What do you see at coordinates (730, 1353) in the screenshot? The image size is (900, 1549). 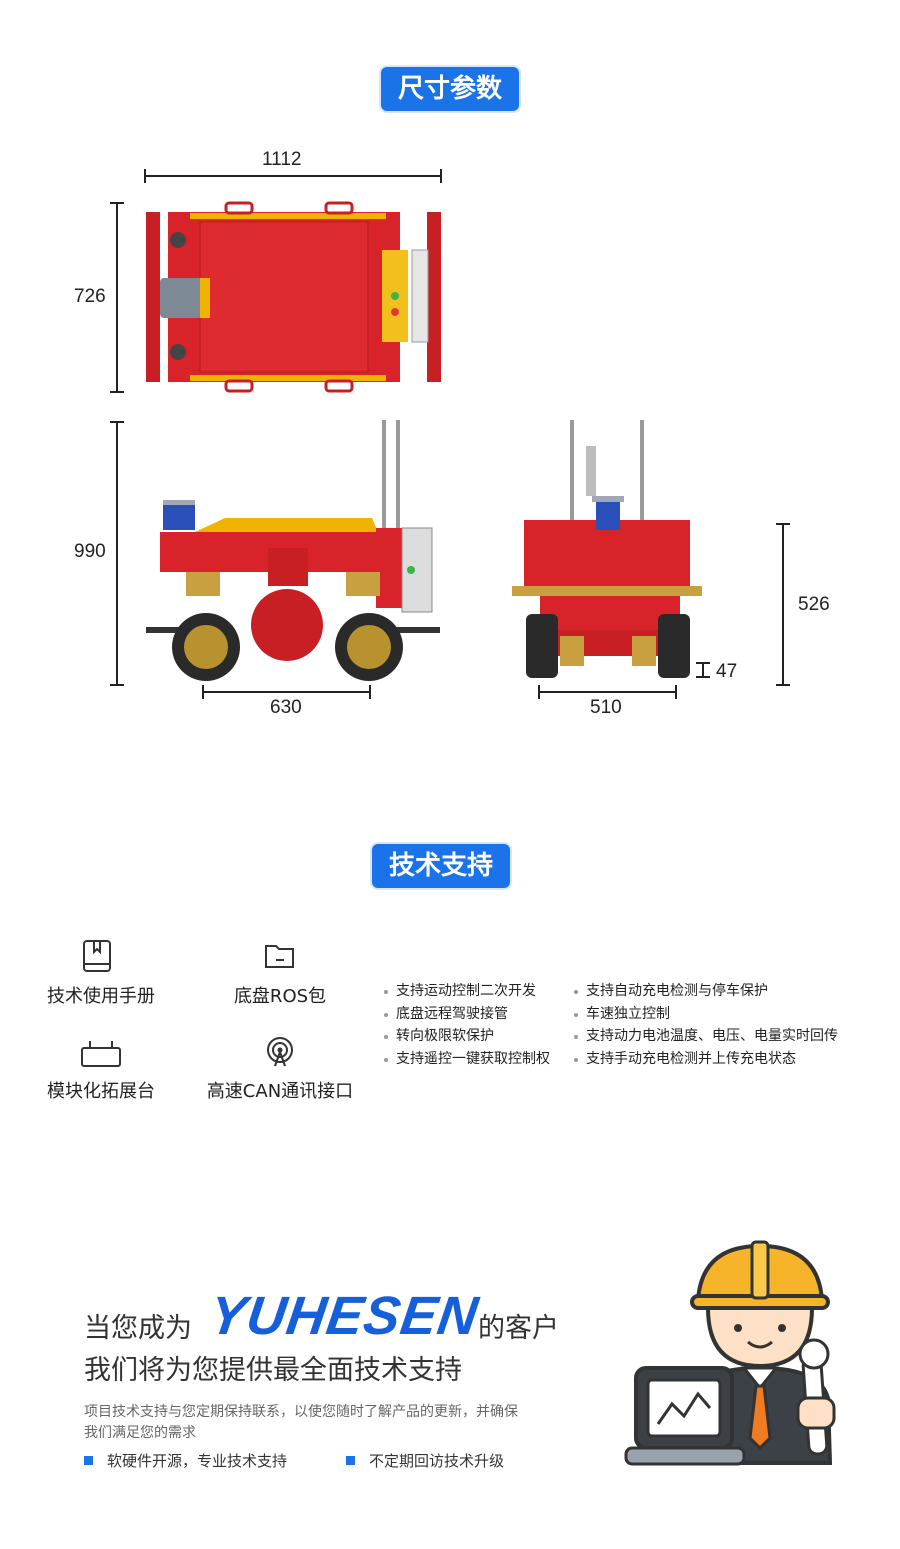 I see `engineer-illustration-icon` at bounding box center [730, 1353].